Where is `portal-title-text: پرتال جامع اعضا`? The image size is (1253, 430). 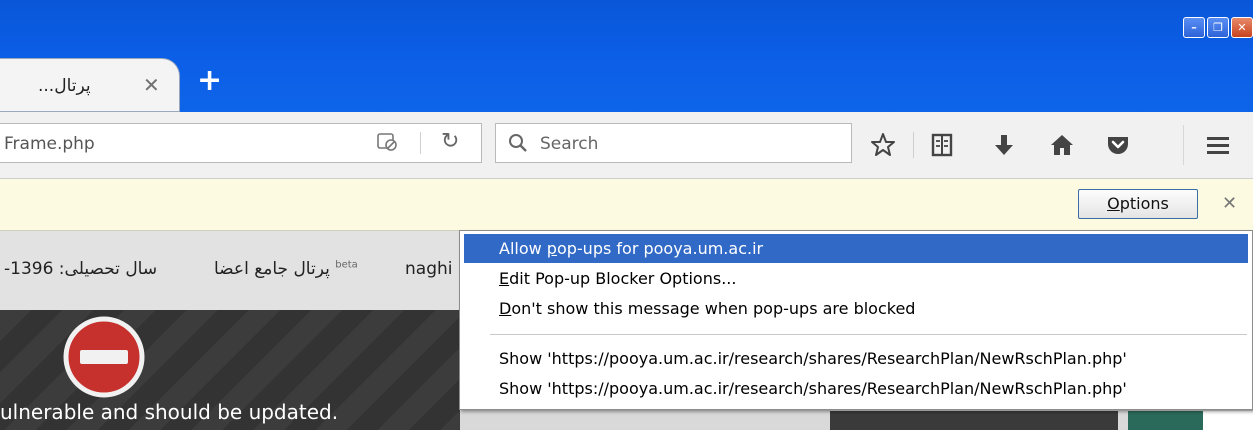
portal-title-text: پرتال جامع اعضا is located at coordinates (272, 269).